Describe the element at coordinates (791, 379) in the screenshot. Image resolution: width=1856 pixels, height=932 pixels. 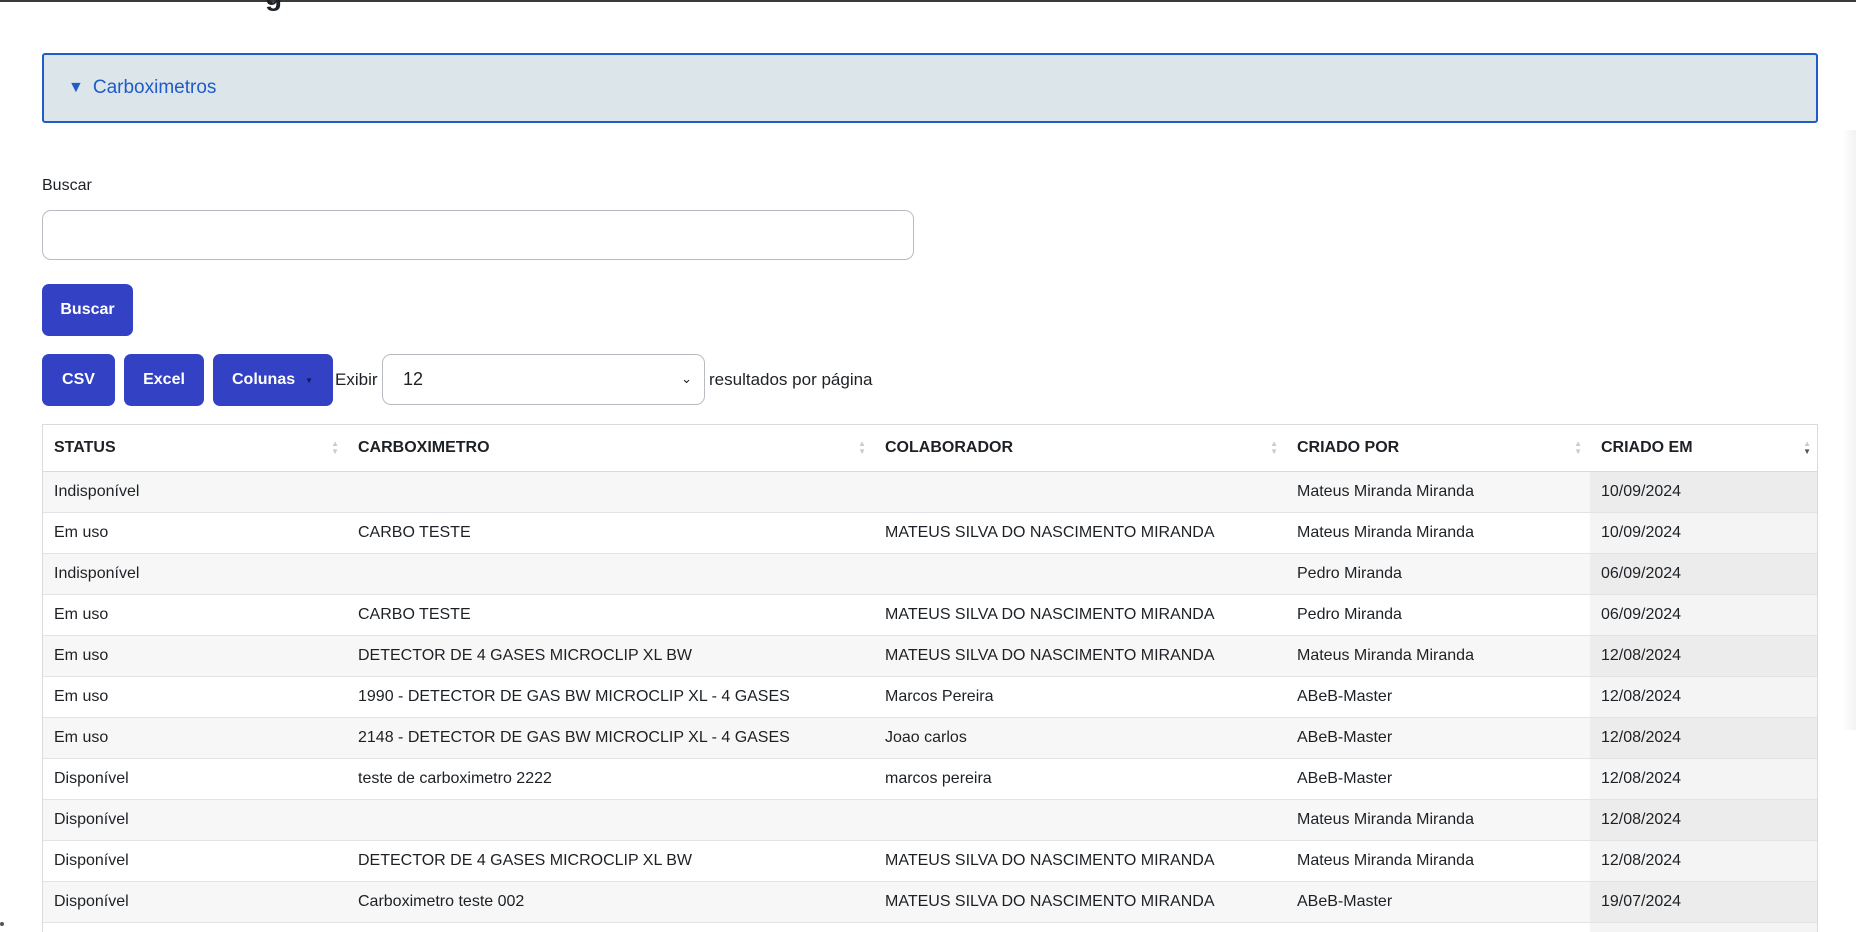
I see `per-page-label: resultados por página` at that location.